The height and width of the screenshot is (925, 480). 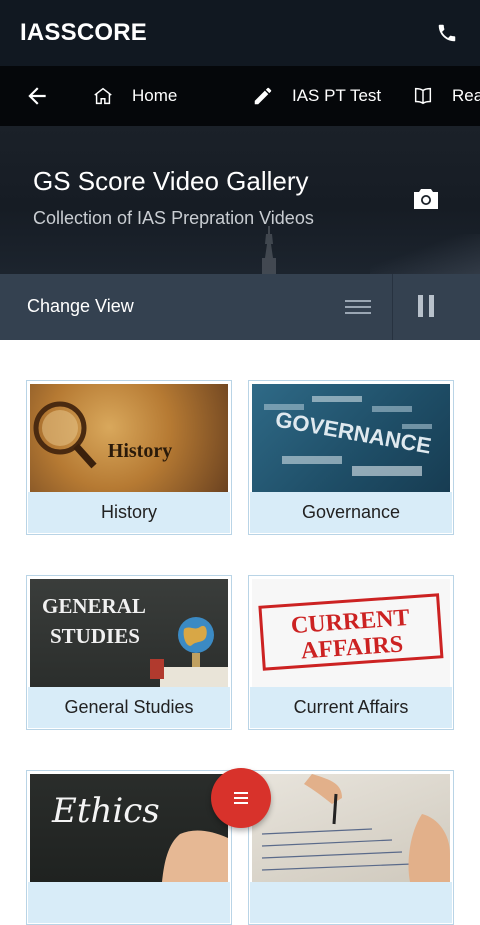 I want to click on app-bar: IASSCORE, so click(x=240, y=33).